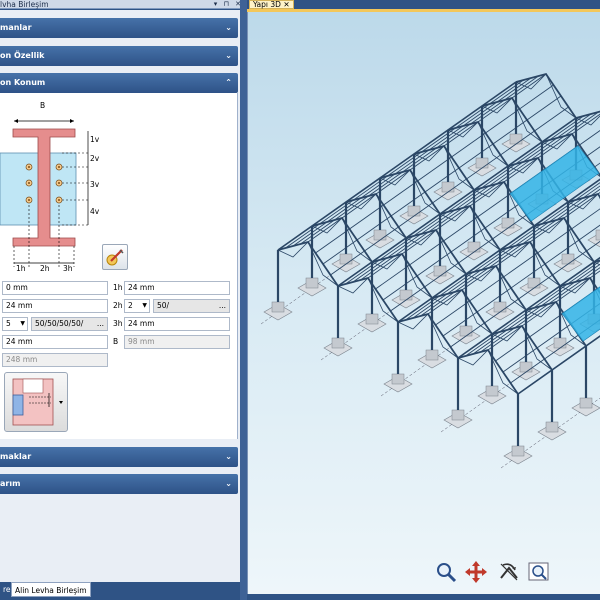 Image resolution: width=600 pixels, height=600 pixels. What do you see at coordinates (546, 96) in the screenshot?
I see `truss-web` at bounding box center [546, 96].